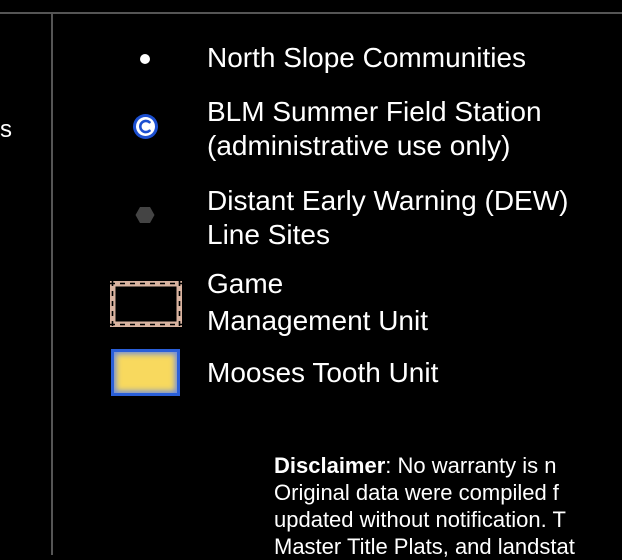 The width and height of the screenshot is (622, 560). I want to click on game-management-unit-icon, so click(146, 304).